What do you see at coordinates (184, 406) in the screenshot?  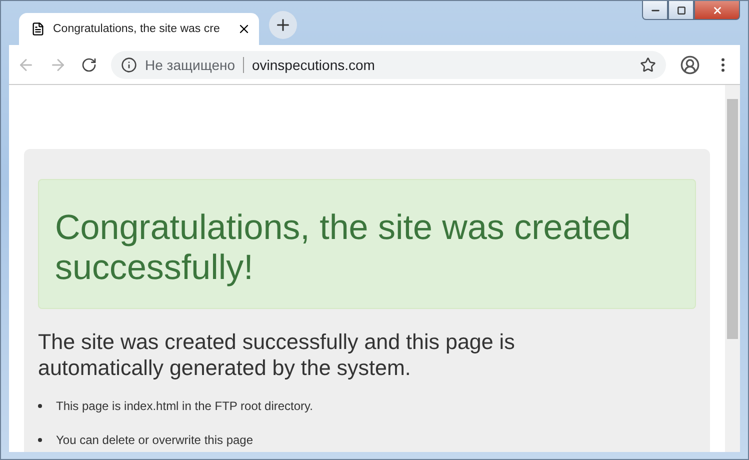 I see `list-item: This page is index.html in the FTP root directory.` at bounding box center [184, 406].